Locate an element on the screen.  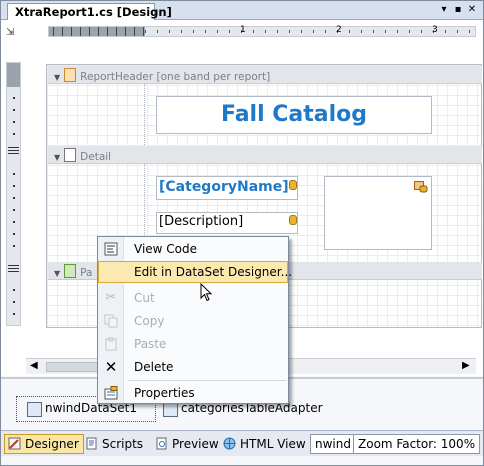
html-view-icon is located at coordinates (229, 443).